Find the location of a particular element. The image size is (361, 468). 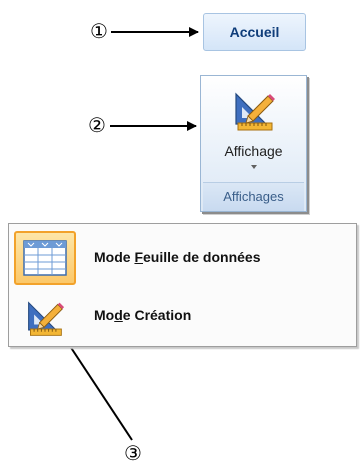

views-group-label: Affichages is located at coordinates (253, 196).